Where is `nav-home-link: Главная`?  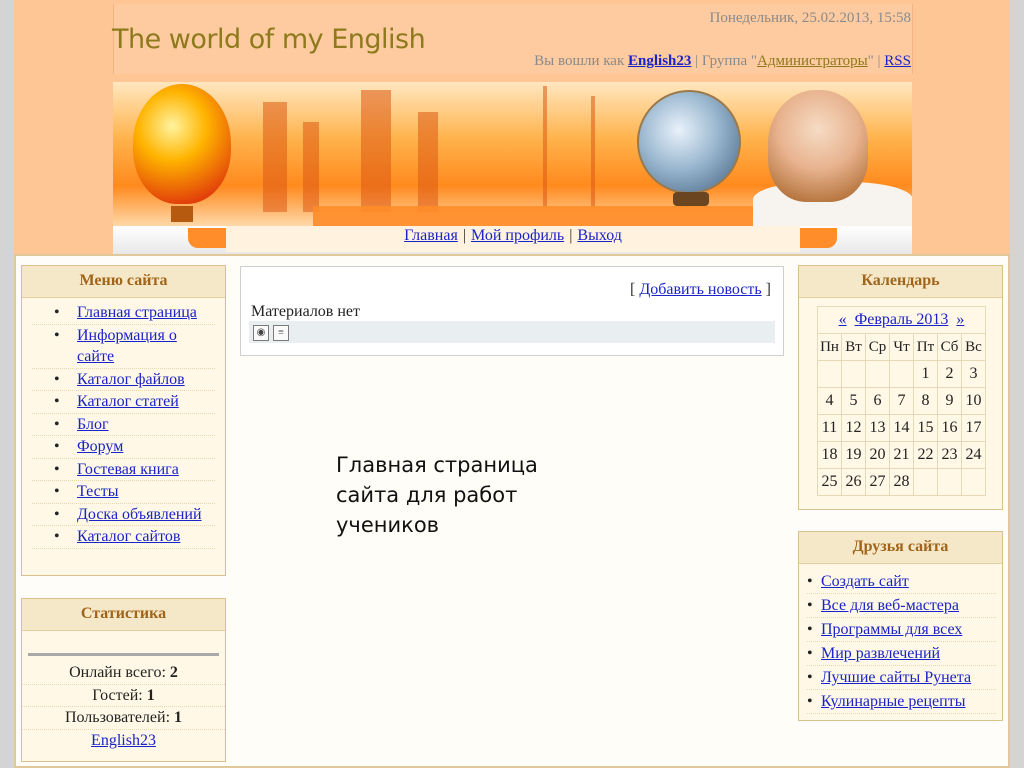
nav-home-link: Главная is located at coordinates (431, 235).